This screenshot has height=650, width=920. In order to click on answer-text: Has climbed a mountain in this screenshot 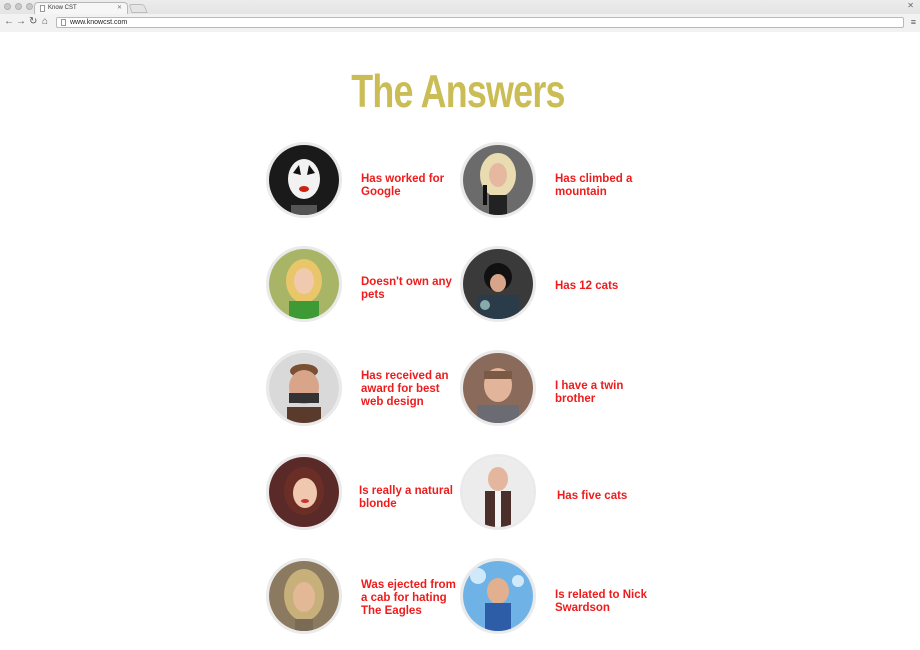, I will do `click(594, 185)`.